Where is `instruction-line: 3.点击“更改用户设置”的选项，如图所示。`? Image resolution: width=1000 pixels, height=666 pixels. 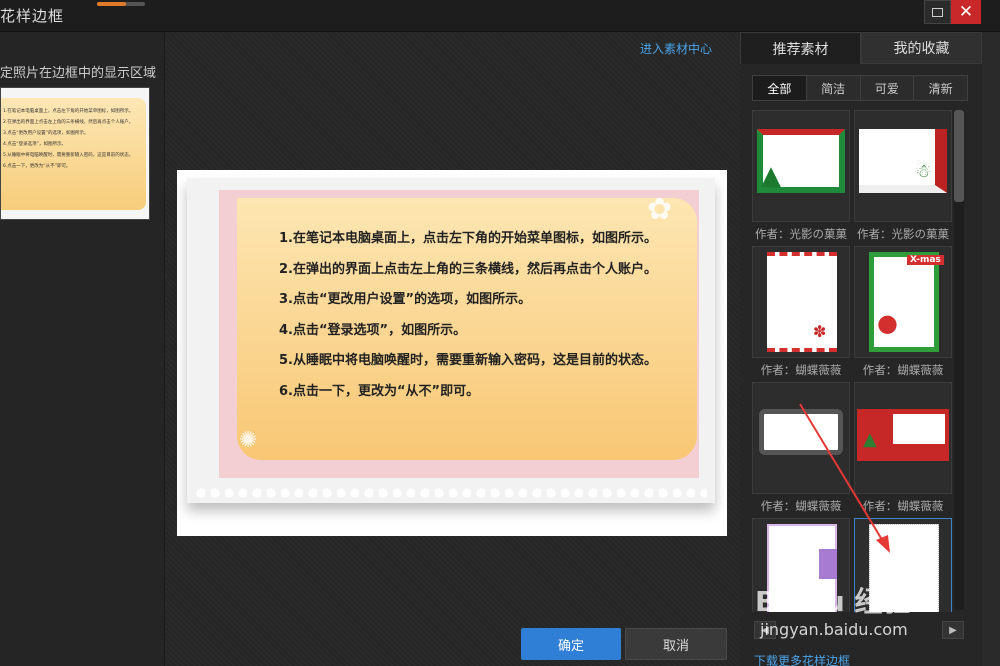 instruction-line: 3.点击“更改用户设置”的选项，如图所示。 is located at coordinates (405, 299).